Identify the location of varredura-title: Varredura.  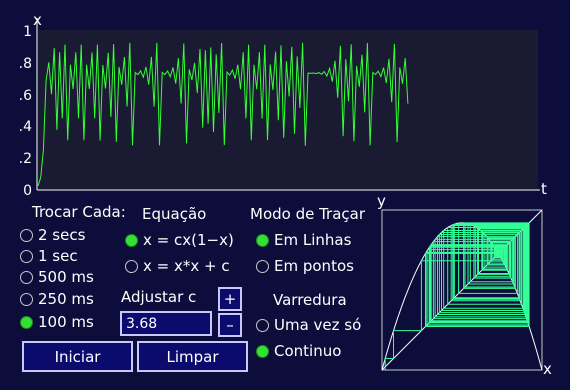
(310, 300).